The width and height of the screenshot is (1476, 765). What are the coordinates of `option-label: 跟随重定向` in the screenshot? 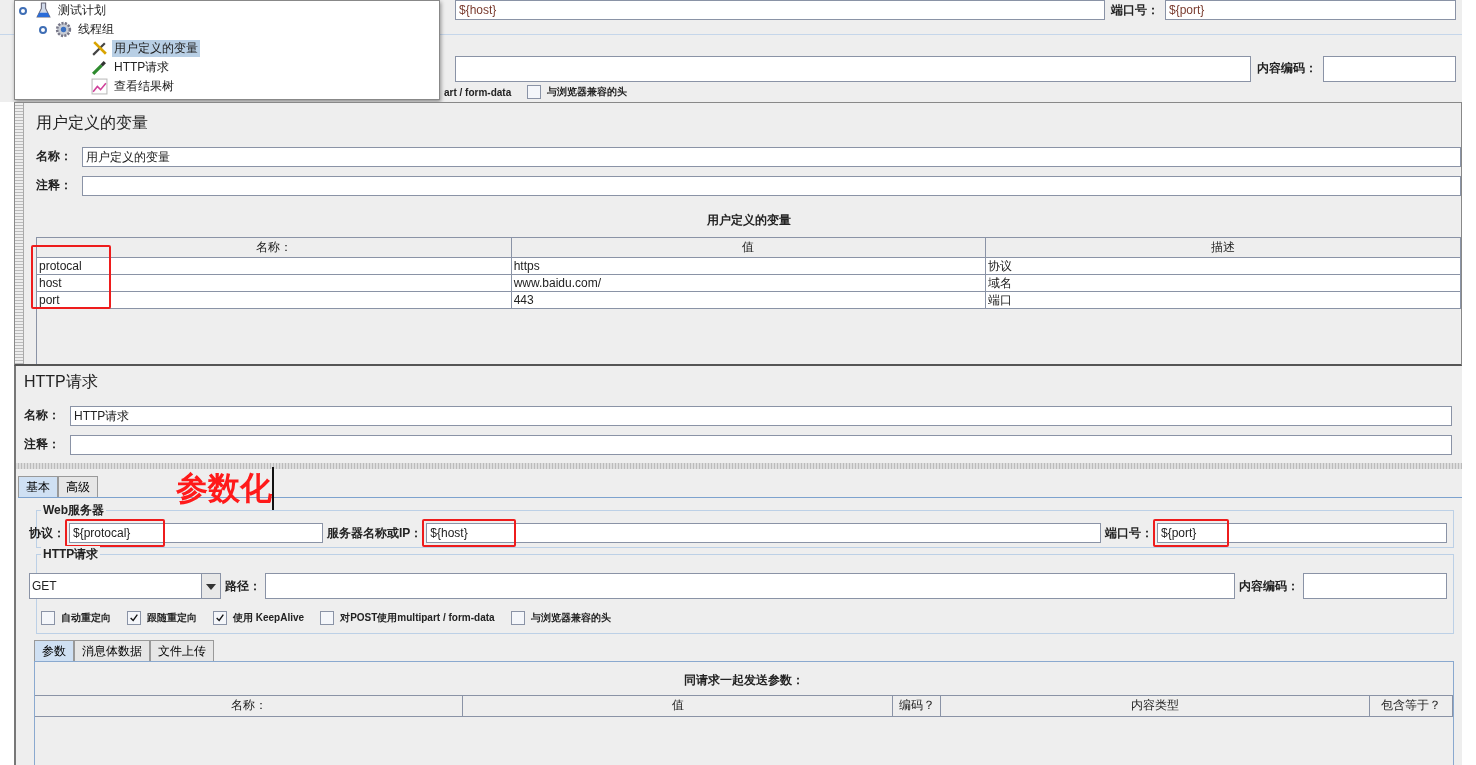 It's located at (172, 618).